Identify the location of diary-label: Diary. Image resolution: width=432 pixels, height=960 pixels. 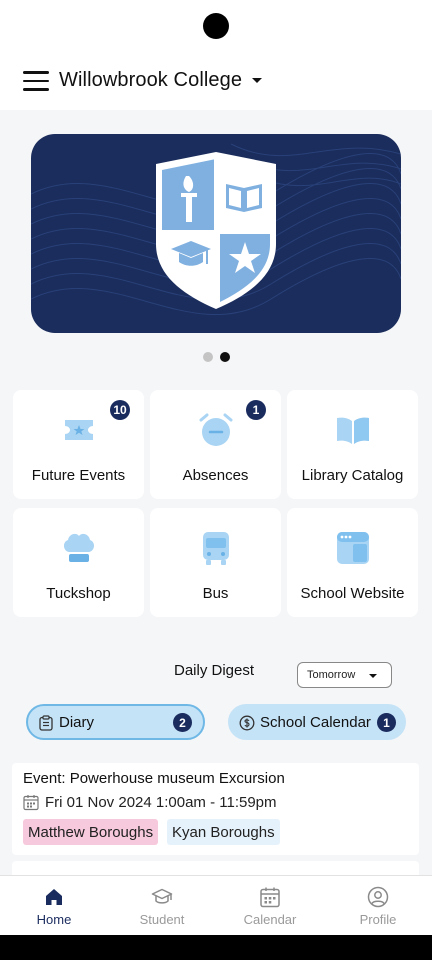
(77, 722).